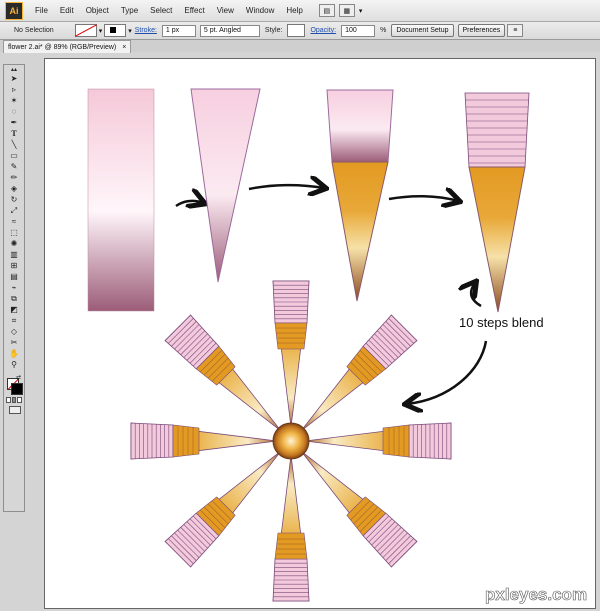 This screenshot has height=611, width=600. I want to click on flower-center, so click(291, 441).